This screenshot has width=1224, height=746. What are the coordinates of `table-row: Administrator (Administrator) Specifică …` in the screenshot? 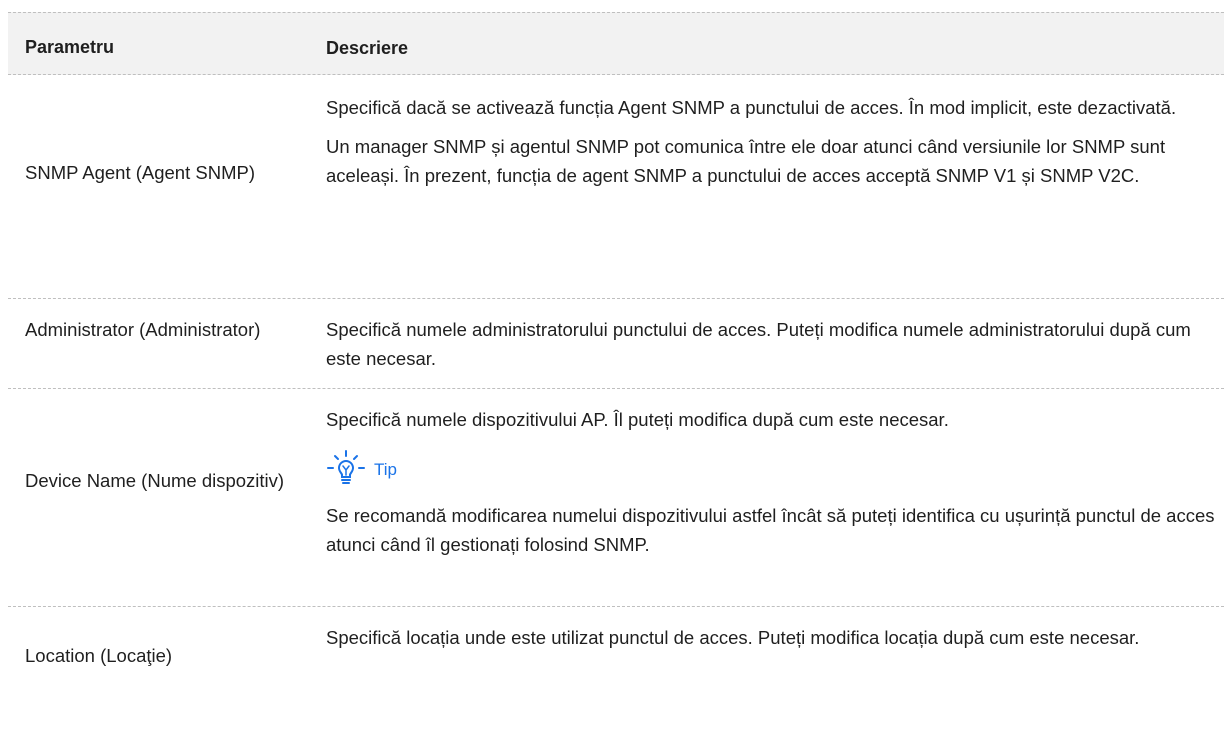 It's located at (616, 344).